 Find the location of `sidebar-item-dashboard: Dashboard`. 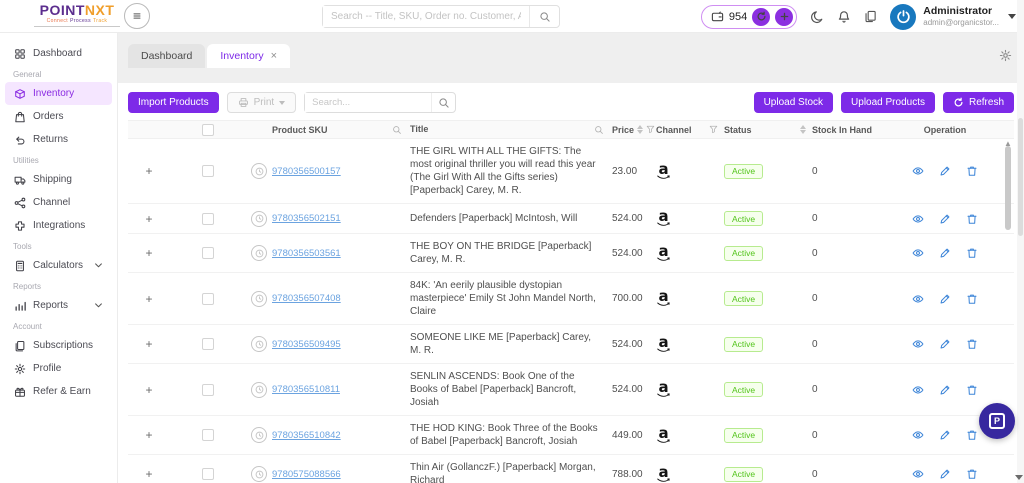

sidebar-item-dashboard: Dashboard is located at coordinates (58, 53).